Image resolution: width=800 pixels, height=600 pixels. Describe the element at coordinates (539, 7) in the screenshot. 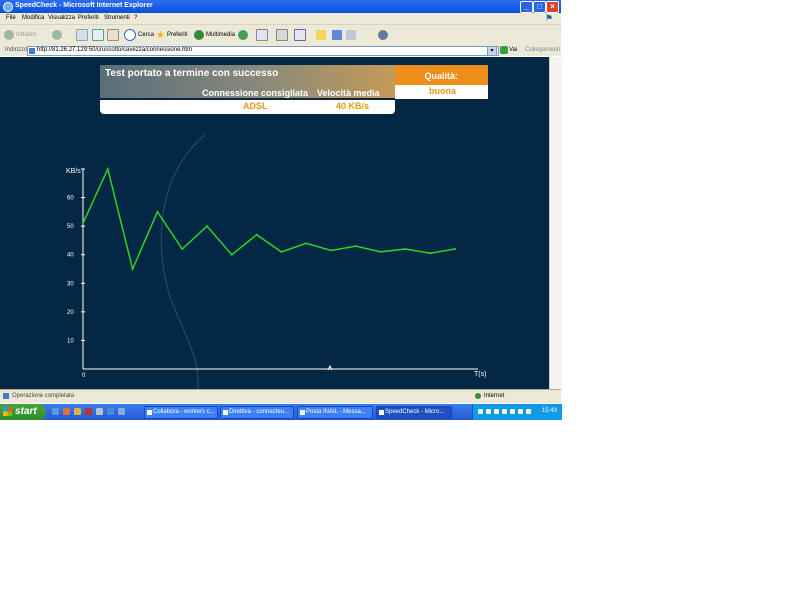

I see `maximize-button: □` at that location.